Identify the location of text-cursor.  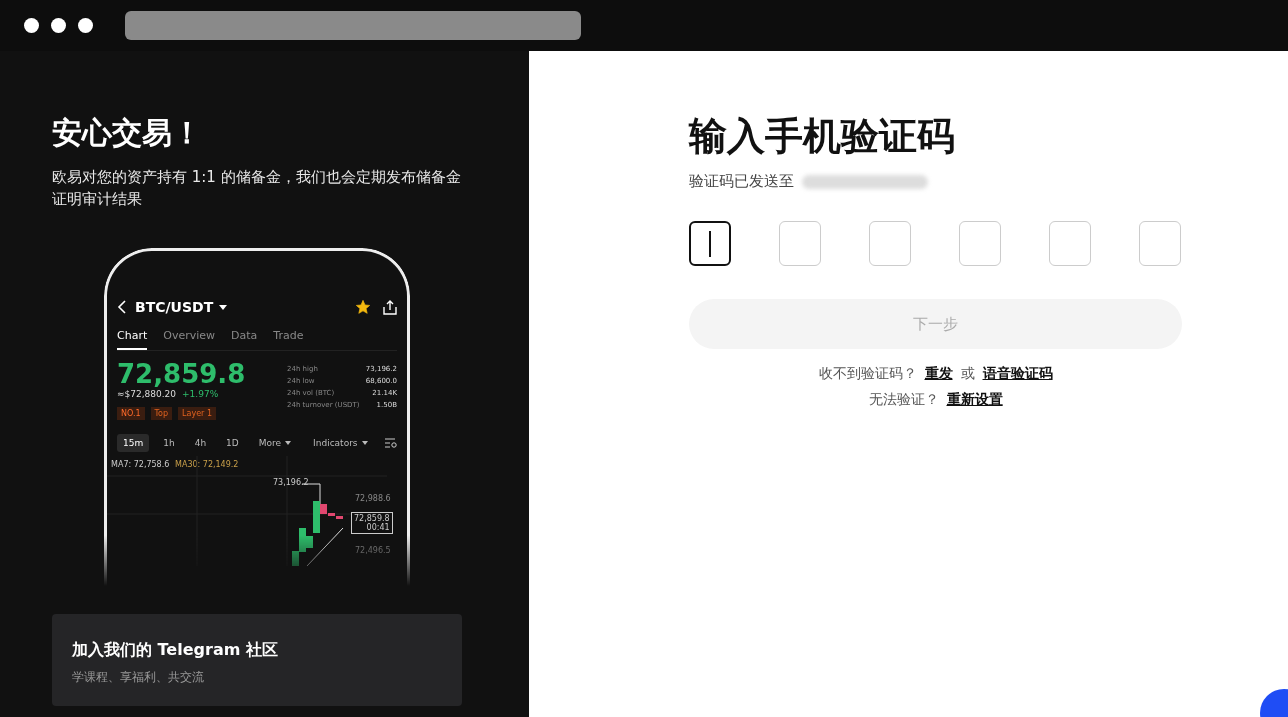
(710, 243).